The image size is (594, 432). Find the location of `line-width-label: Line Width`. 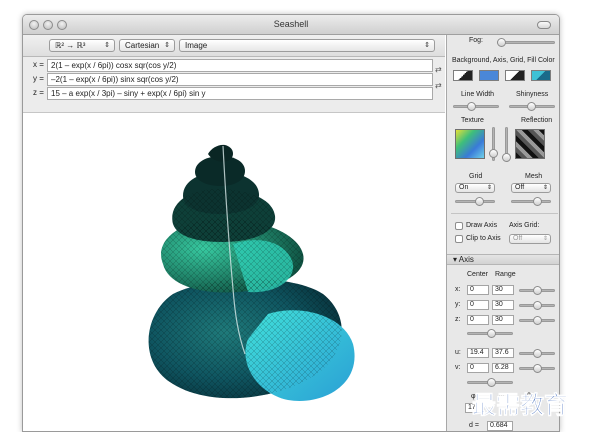

line-width-label: Line Width is located at coordinates (478, 94).